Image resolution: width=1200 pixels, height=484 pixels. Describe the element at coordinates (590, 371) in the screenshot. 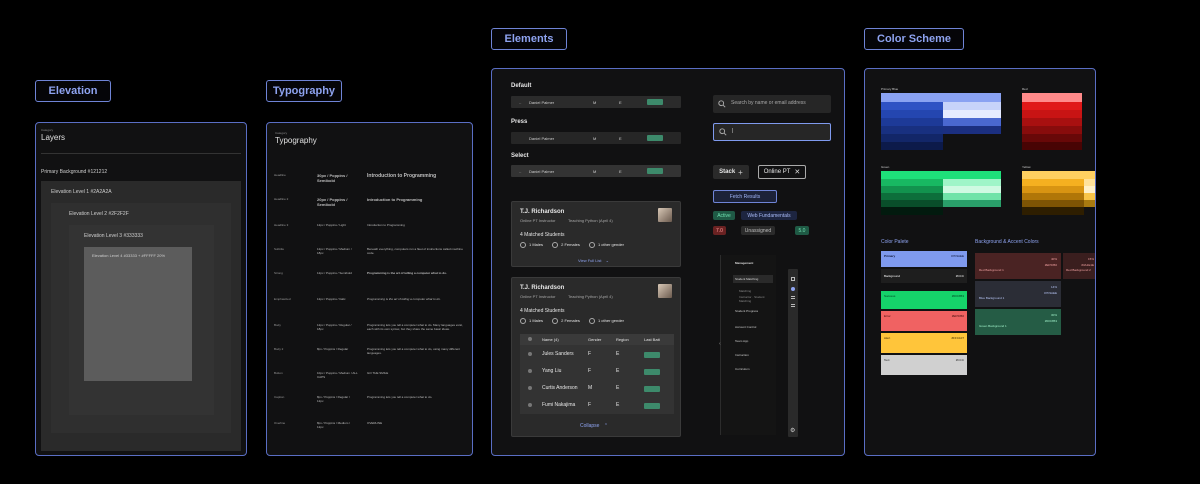

I see `student-gender: F` at that location.